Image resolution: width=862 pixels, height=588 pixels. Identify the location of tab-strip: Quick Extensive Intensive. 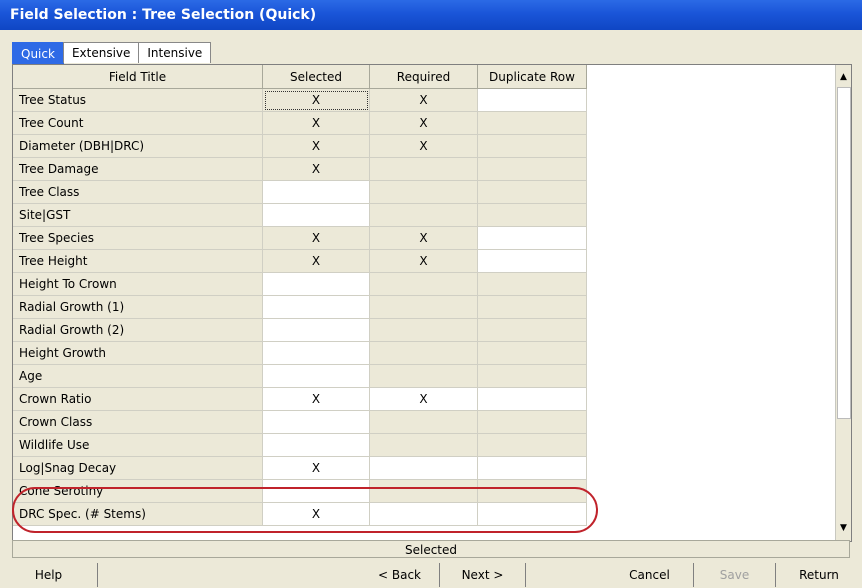
(112, 53).